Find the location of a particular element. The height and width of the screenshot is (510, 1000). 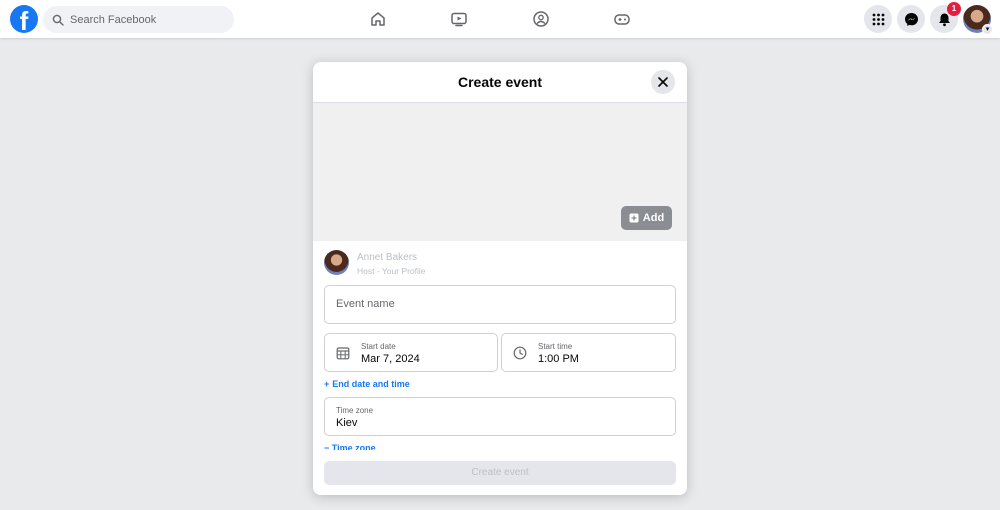

notification-badge: 1 is located at coordinates (954, 9).